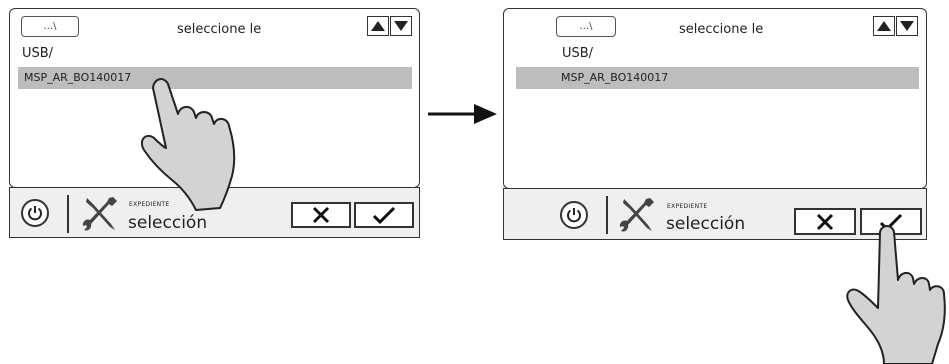 The height and width of the screenshot is (364, 949). Describe the element at coordinates (687, 206) in the screenshot. I see `mode-caption: EXPEDIENTE` at that location.